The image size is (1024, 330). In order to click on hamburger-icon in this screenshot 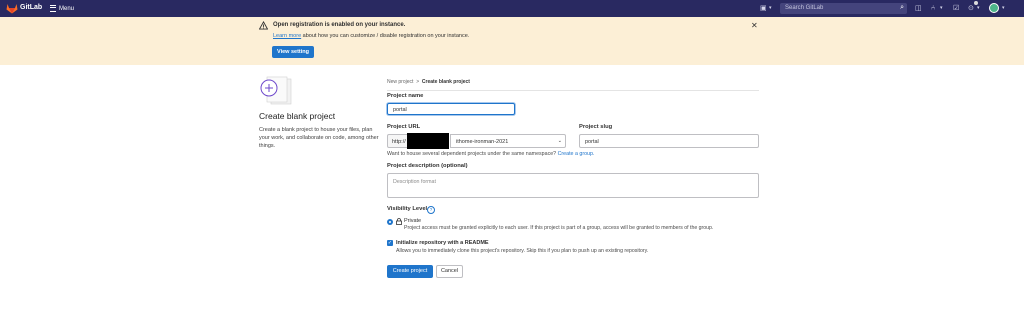, I will do `click(53, 8)`.